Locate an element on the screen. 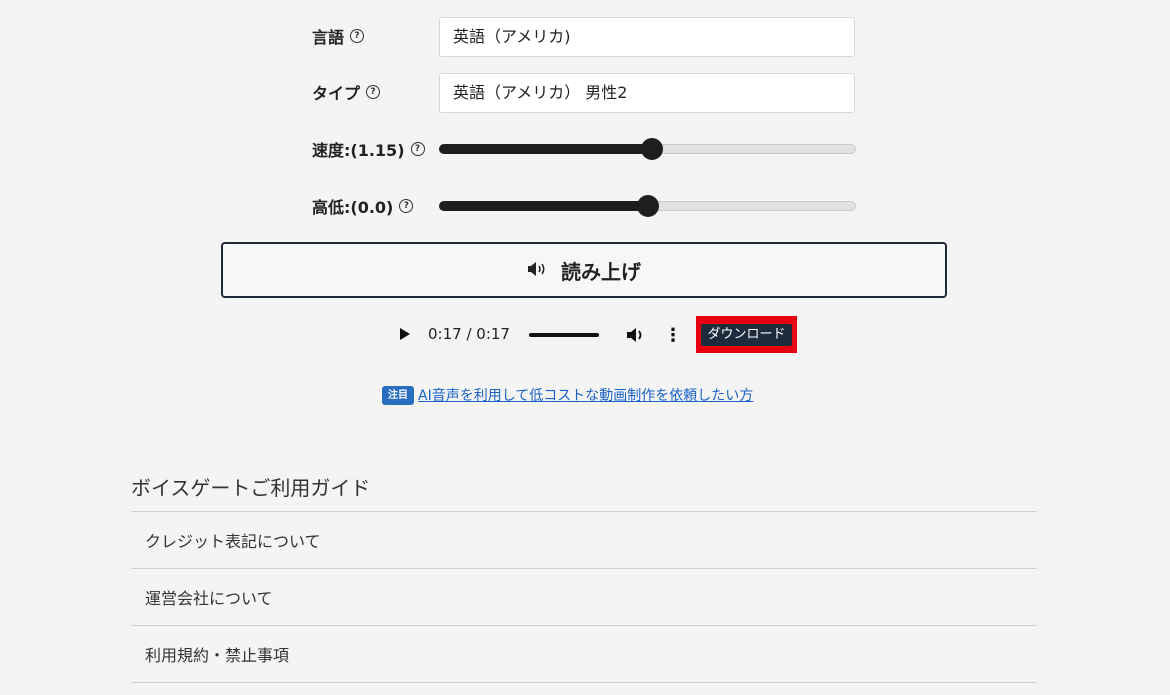  read-aloud-button: 読み上げ is located at coordinates (584, 270).